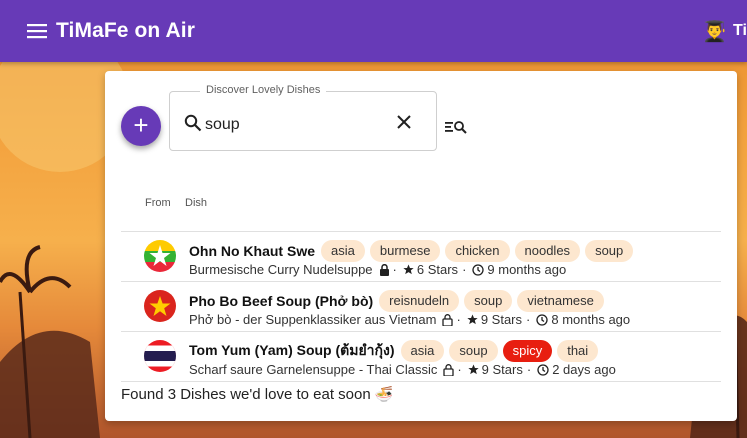 The height and width of the screenshot is (438, 747). Describe the element at coordinates (37, 31) in the screenshot. I see `menu-icon` at that location.